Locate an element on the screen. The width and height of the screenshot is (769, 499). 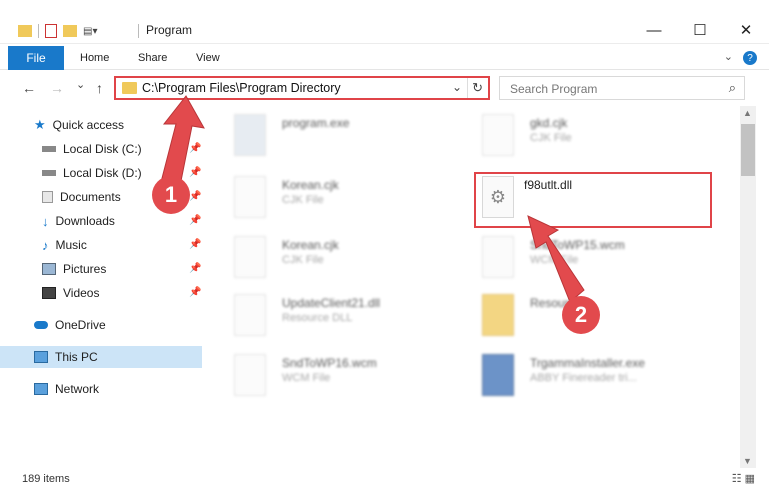
address-bar: C:\Program Files\Program Directory ⌄ ↻ is located at coordinates (302, 88).